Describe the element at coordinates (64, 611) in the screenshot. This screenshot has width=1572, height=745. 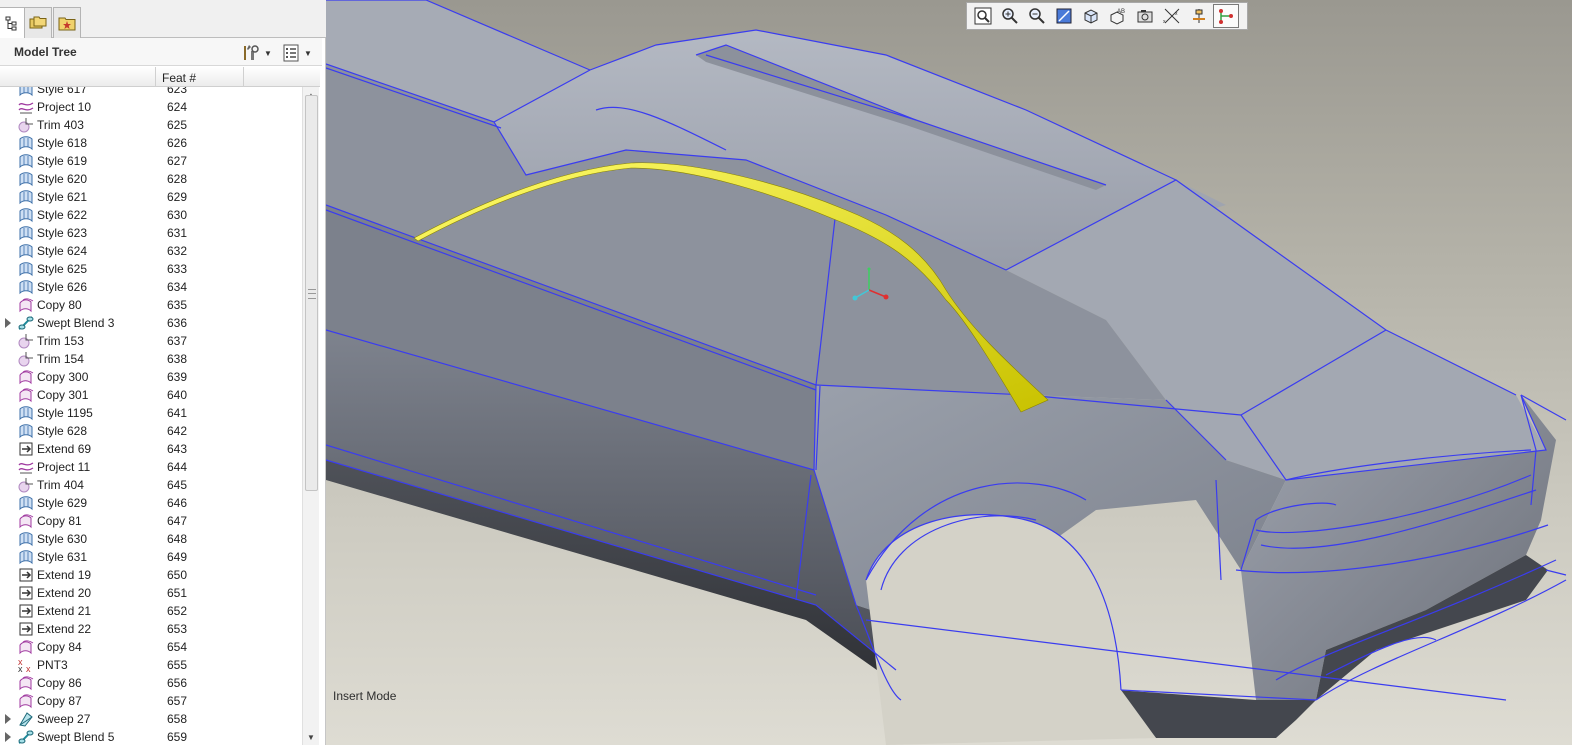
I see `tree-item-label: Extend 21` at that location.